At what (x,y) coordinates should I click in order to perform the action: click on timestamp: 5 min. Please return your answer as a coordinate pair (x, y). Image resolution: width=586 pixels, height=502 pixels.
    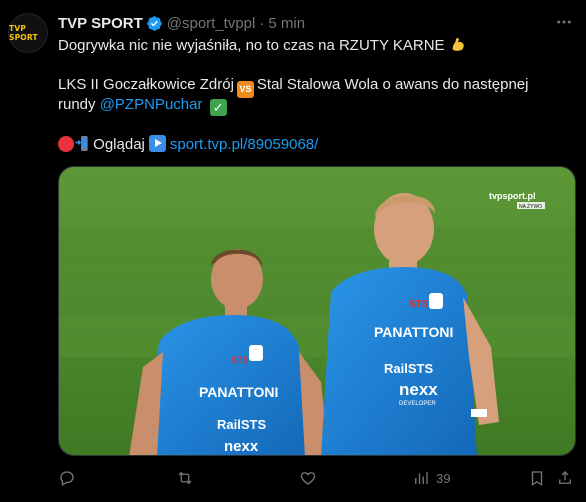
    Looking at the image, I should click on (286, 23).